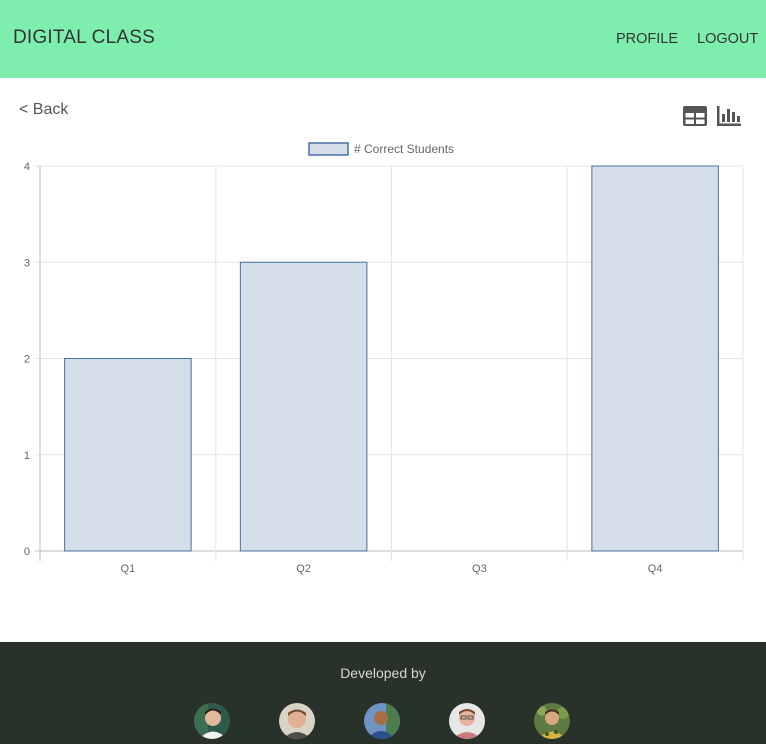 Image resolution: width=766 pixels, height=744 pixels. Describe the element at coordinates (383, 693) in the screenshot. I see `footer: Developed by` at that location.